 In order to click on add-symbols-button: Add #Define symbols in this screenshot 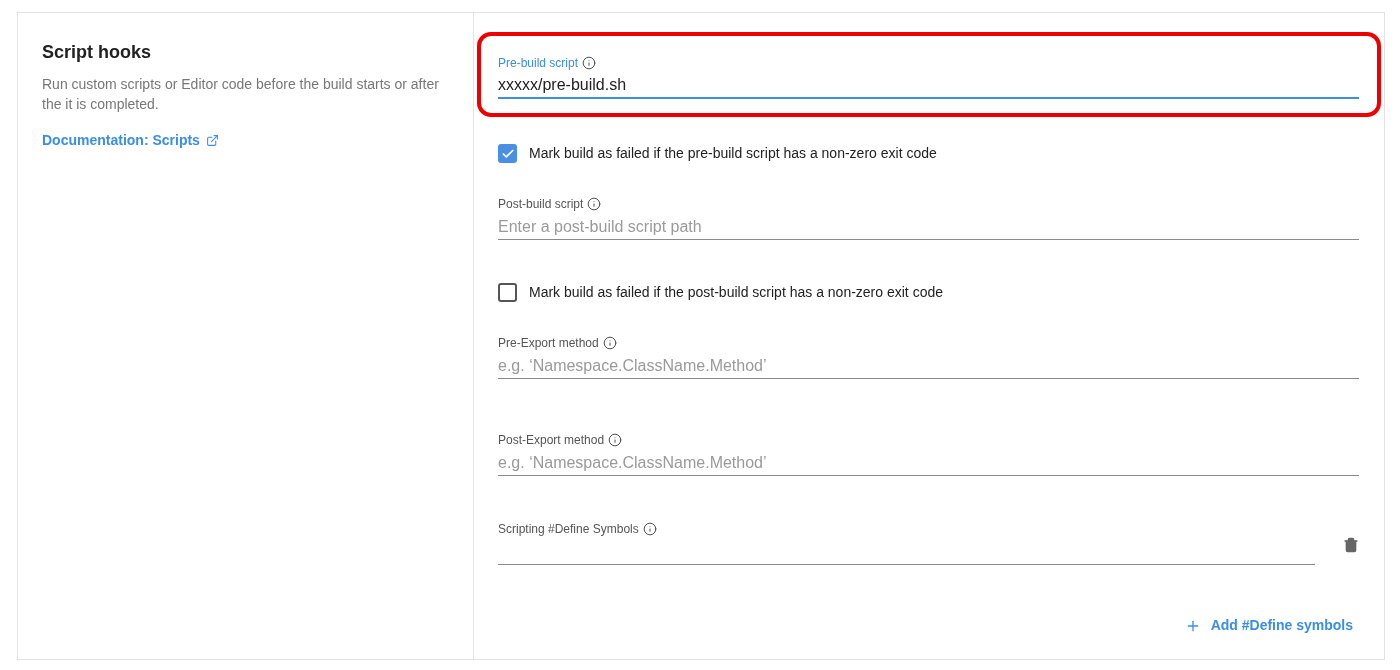, I will do `click(1268, 625)`.